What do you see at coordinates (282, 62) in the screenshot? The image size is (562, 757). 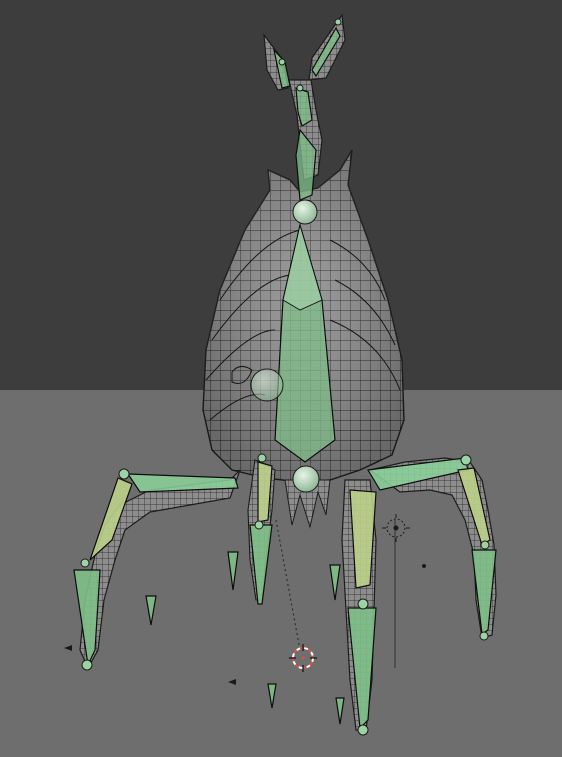 I see `joint-leaf-left` at bounding box center [282, 62].